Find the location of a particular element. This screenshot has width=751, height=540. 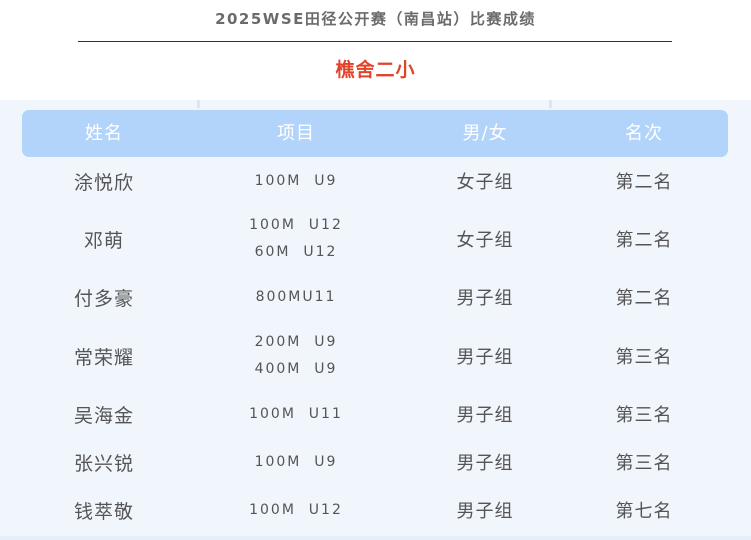

rank-value: 第七名 is located at coordinates (644, 511).